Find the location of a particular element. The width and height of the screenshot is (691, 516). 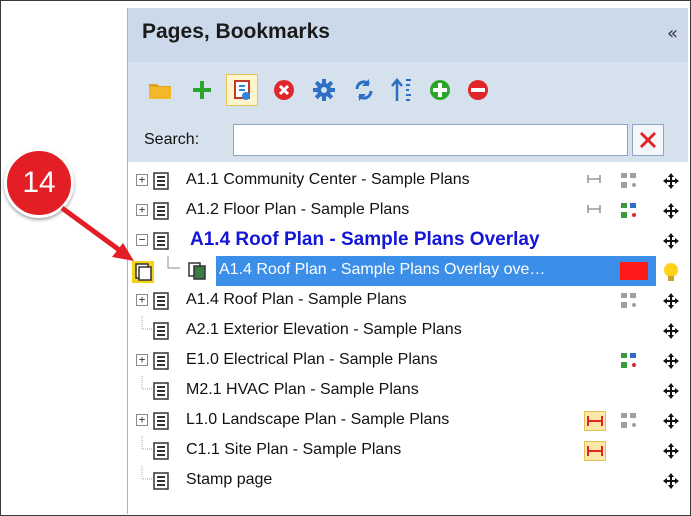

search-row: Search: is located at coordinates (408, 139).